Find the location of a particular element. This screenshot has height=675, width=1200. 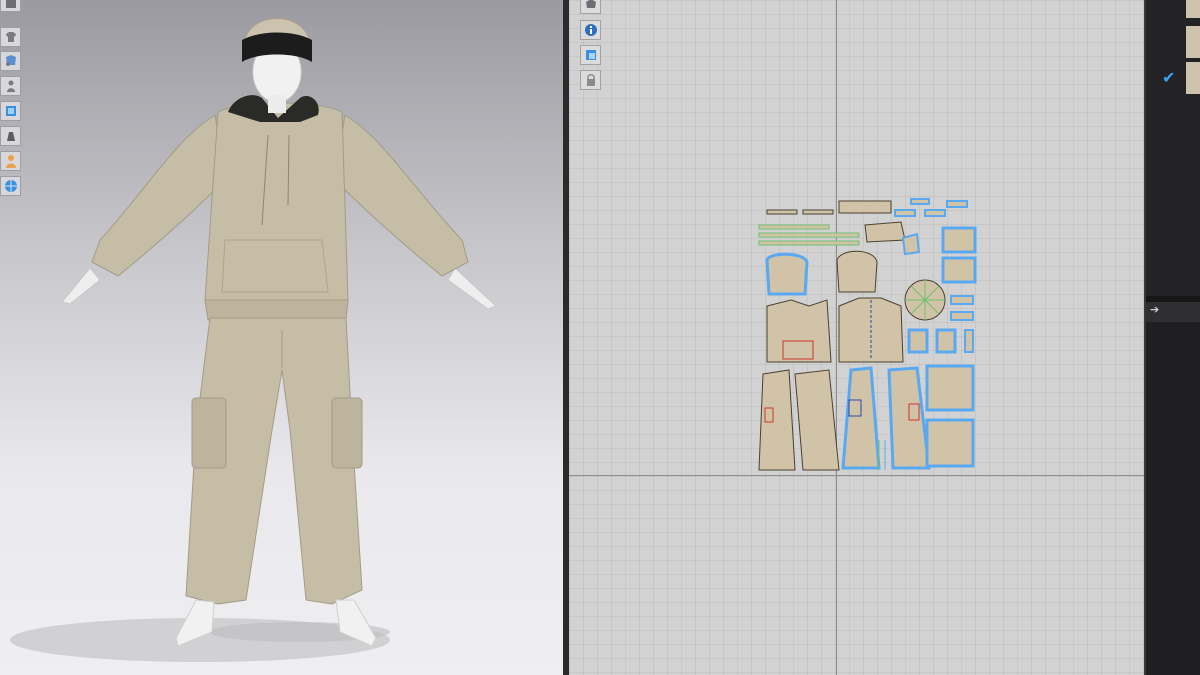

right-sleeve is located at coordinates (401, 195).